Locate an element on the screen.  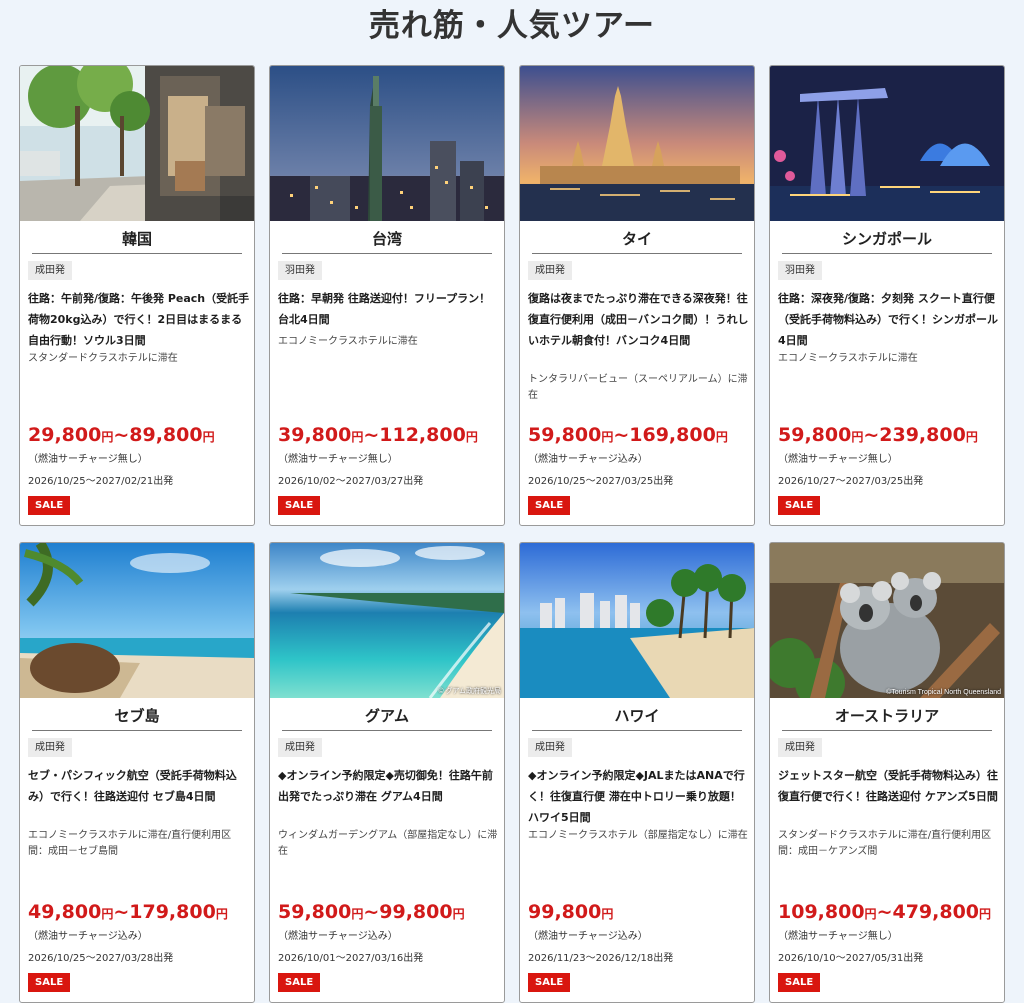
departure-period: 2026/10/01～2027/03/16出発 is located at coordinates (351, 958).